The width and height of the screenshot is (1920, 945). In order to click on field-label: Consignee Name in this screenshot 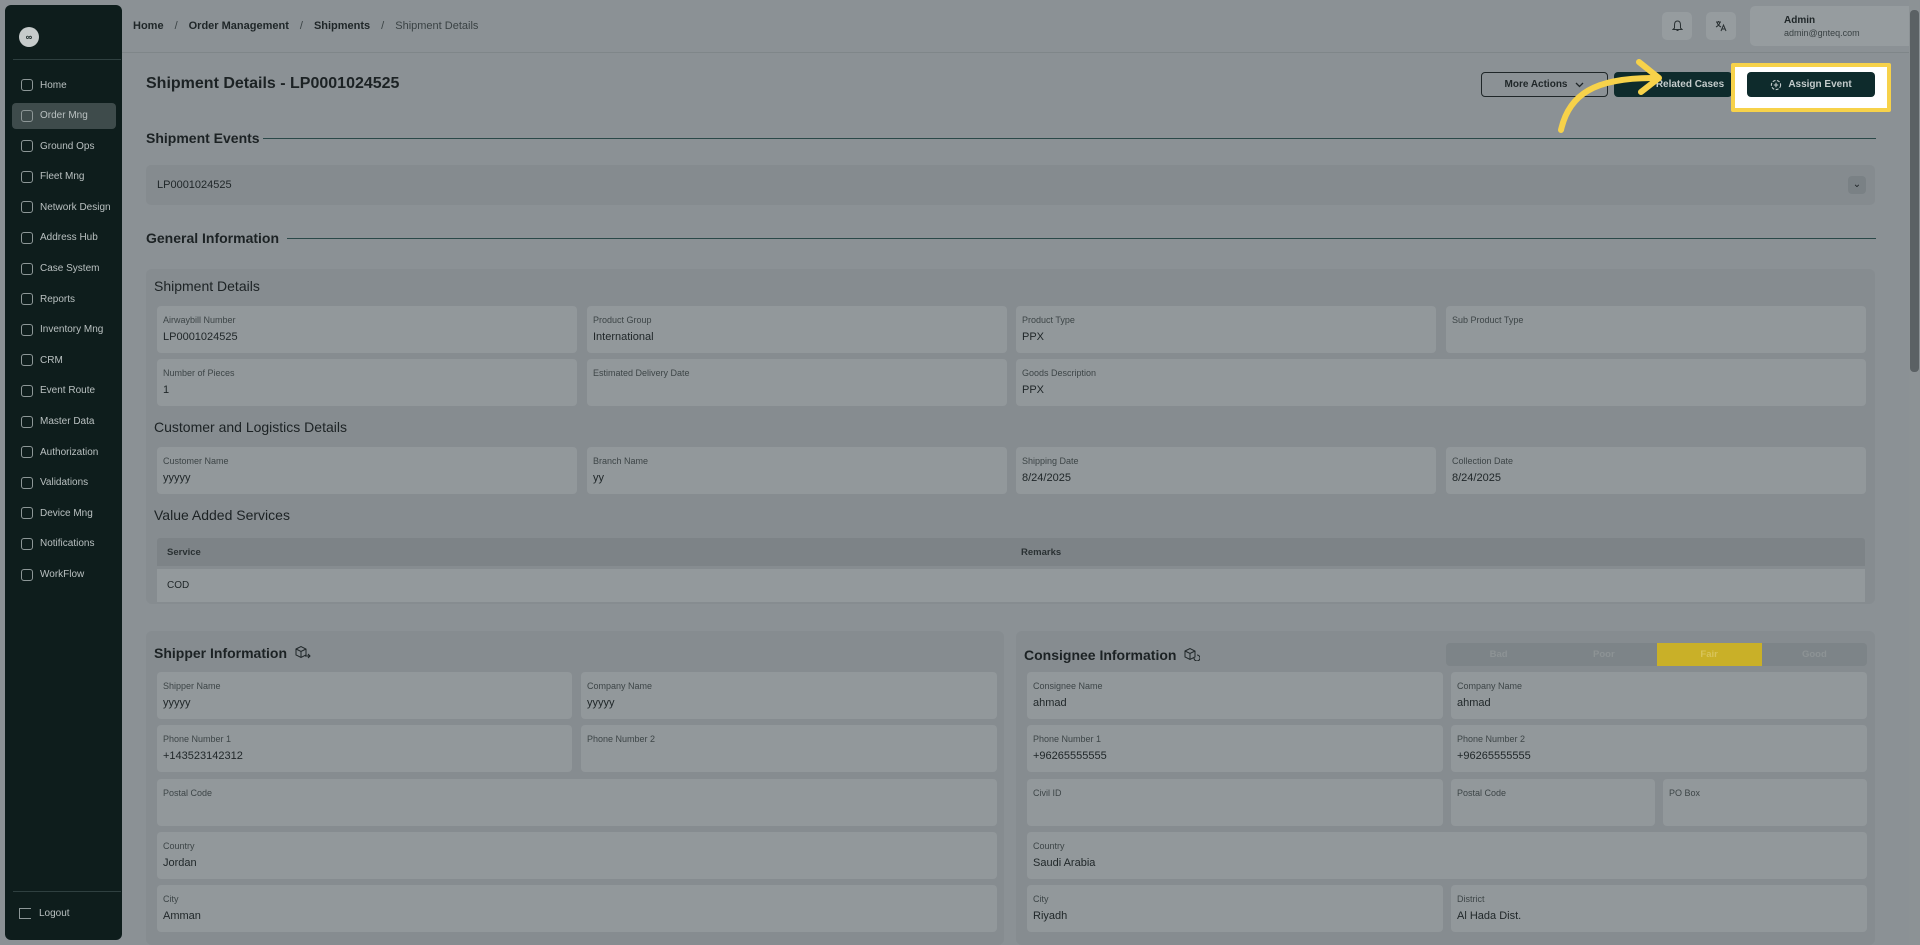, I will do `click(1068, 686)`.